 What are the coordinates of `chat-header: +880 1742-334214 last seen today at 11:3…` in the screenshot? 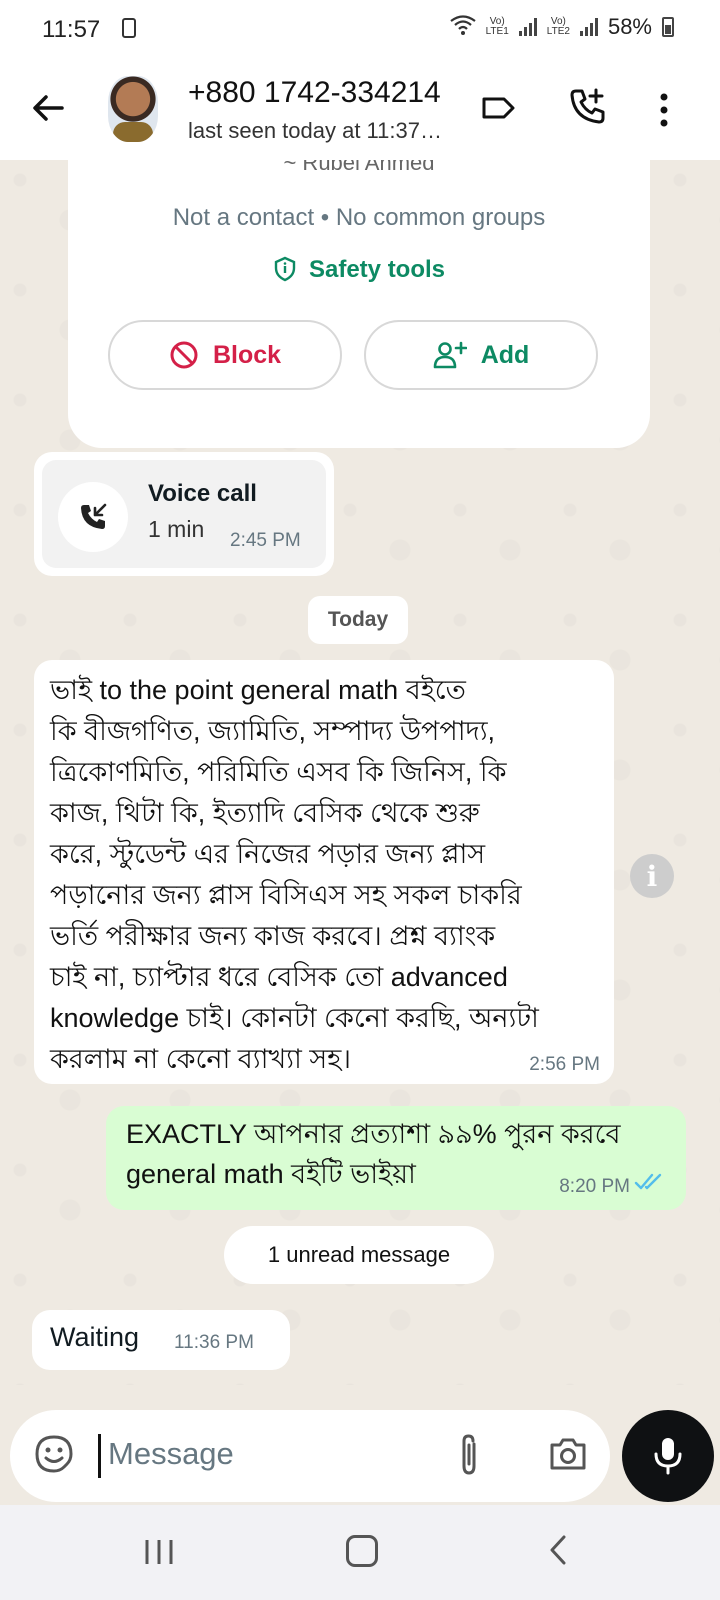 It's located at (360, 110).